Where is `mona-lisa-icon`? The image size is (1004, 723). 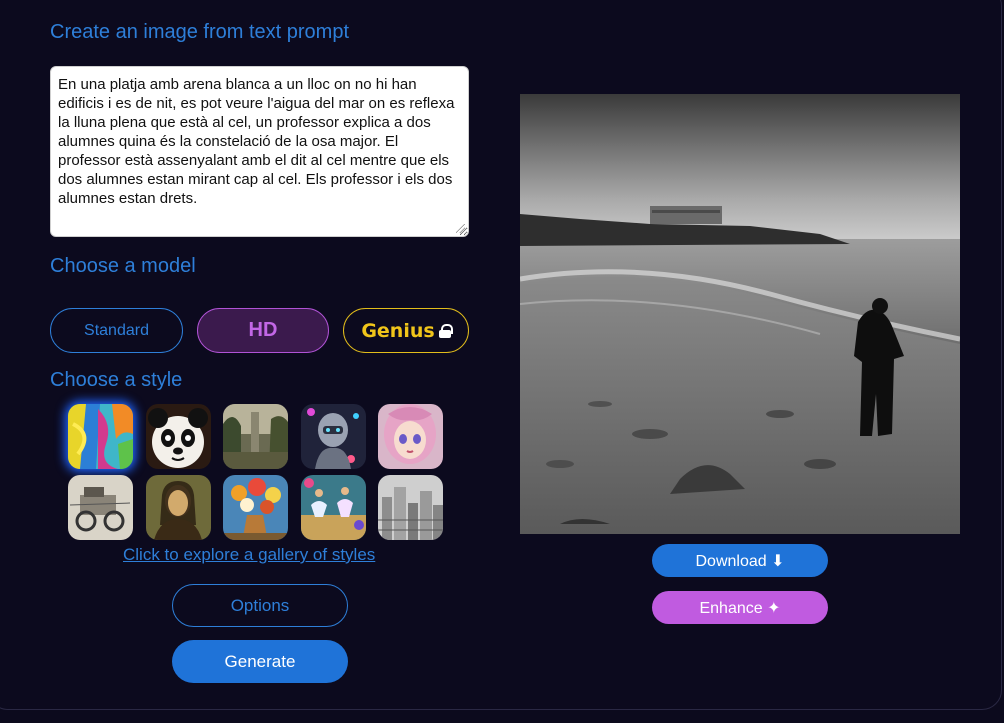
mona-lisa-icon is located at coordinates (178, 507).